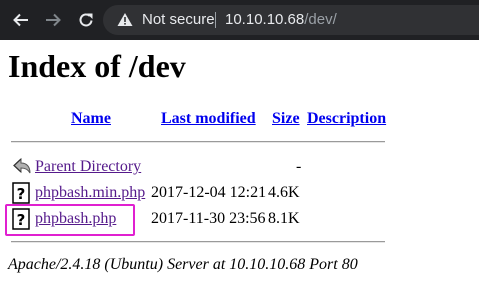  I want to click on url-text: 10.10.10.68/dev/, so click(281, 19).